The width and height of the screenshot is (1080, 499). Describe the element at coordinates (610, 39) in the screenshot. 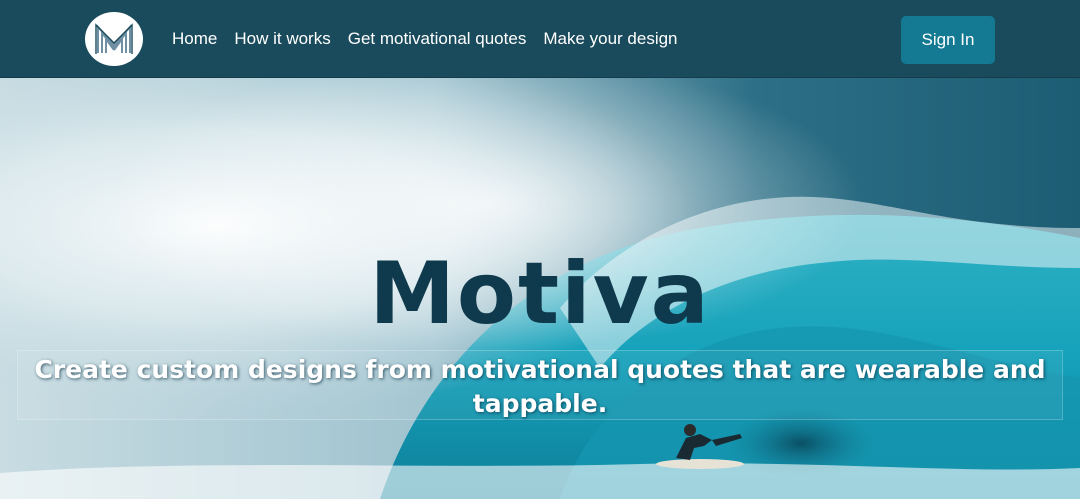

I see `nav-link-make-your-design: Make your design` at that location.